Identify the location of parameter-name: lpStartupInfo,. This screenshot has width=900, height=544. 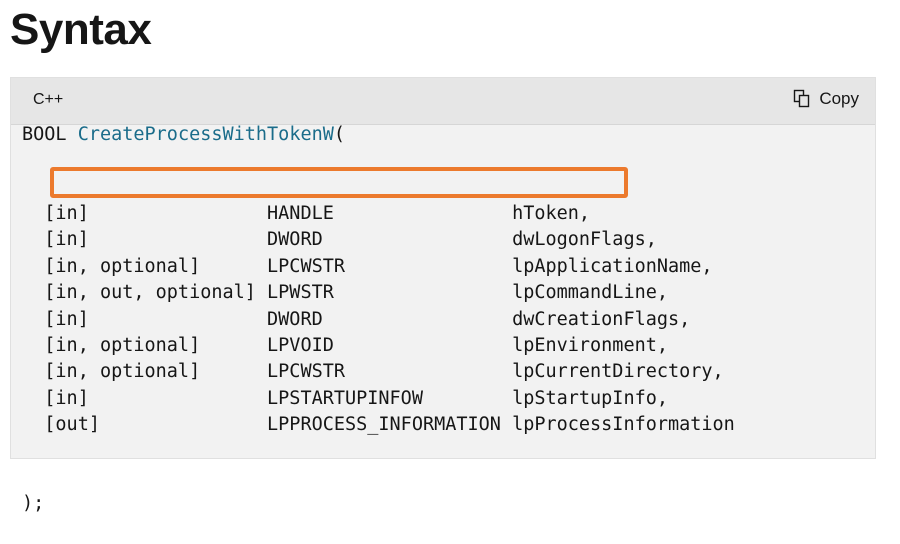
(590, 398).